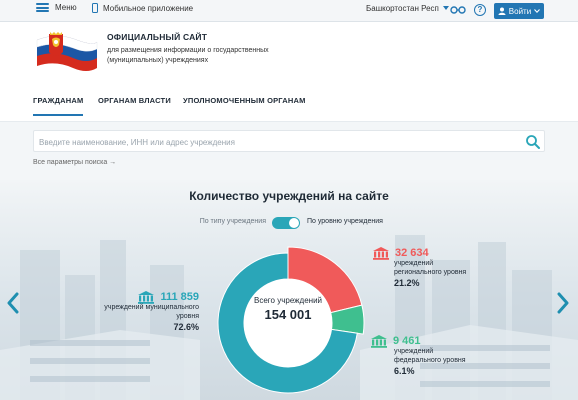 This screenshot has width=578, height=400. I want to click on menu-icon, so click(42, 7).